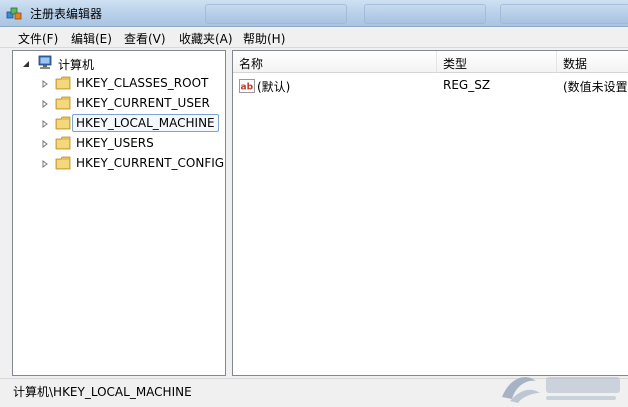 This screenshot has height=407, width=628. What do you see at coordinates (66, 14) in the screenshot?
I see `window-title: 注册表编辑器` at bounding box center [66, 14].